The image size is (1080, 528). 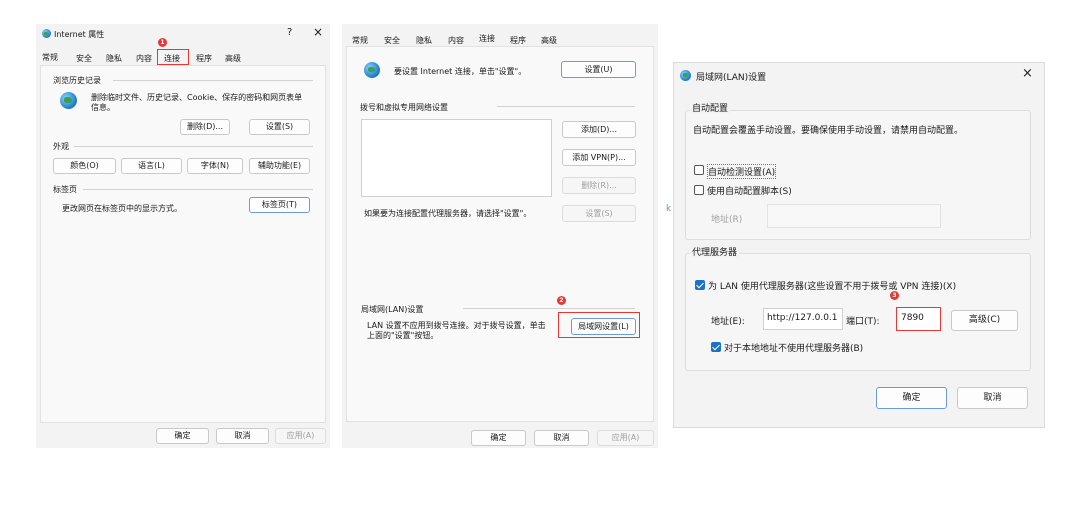 I want to click on d2-tab-content: 内容, so click(x=456, y=40).